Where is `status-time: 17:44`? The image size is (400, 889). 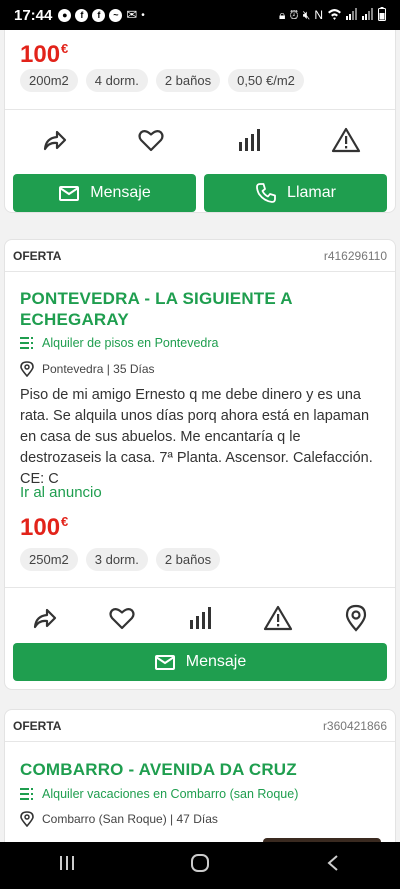 status-time: 17:44 is located at coordinates (33, 15).